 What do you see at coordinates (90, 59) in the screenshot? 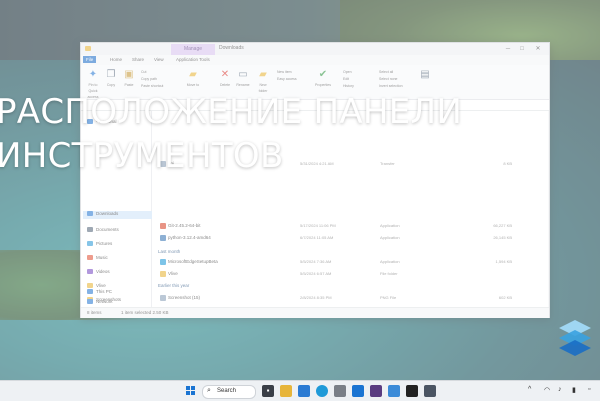
I see `tab-file: File` at bounding box center [90, 59].